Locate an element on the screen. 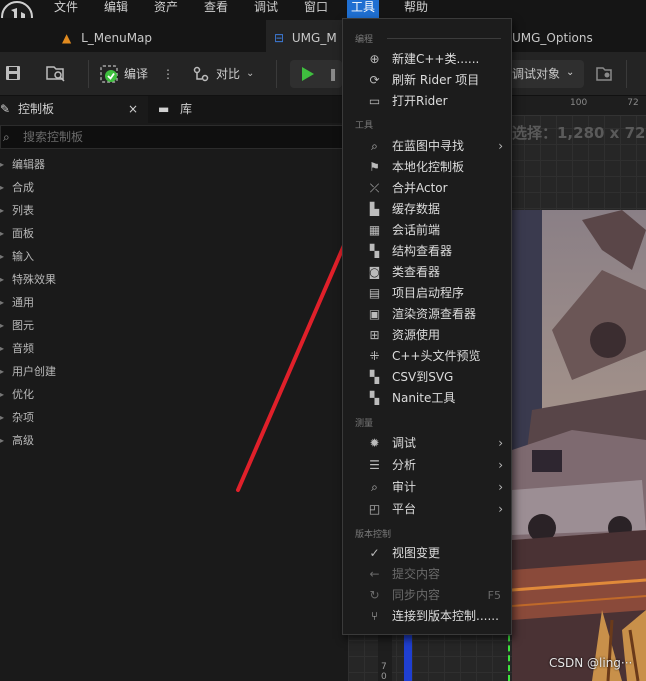  watermark: CSDN @ling··· is located at coordinates (591, 663).